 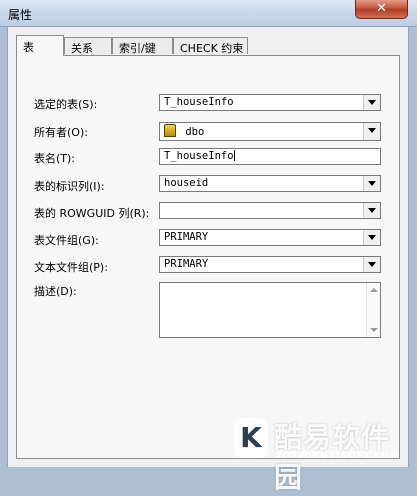 What do you see at coordinates (71, 267) in the screenshot?
I see `text-filegroup-label: 文本文件组(P):` at bounding box center [71, 267].